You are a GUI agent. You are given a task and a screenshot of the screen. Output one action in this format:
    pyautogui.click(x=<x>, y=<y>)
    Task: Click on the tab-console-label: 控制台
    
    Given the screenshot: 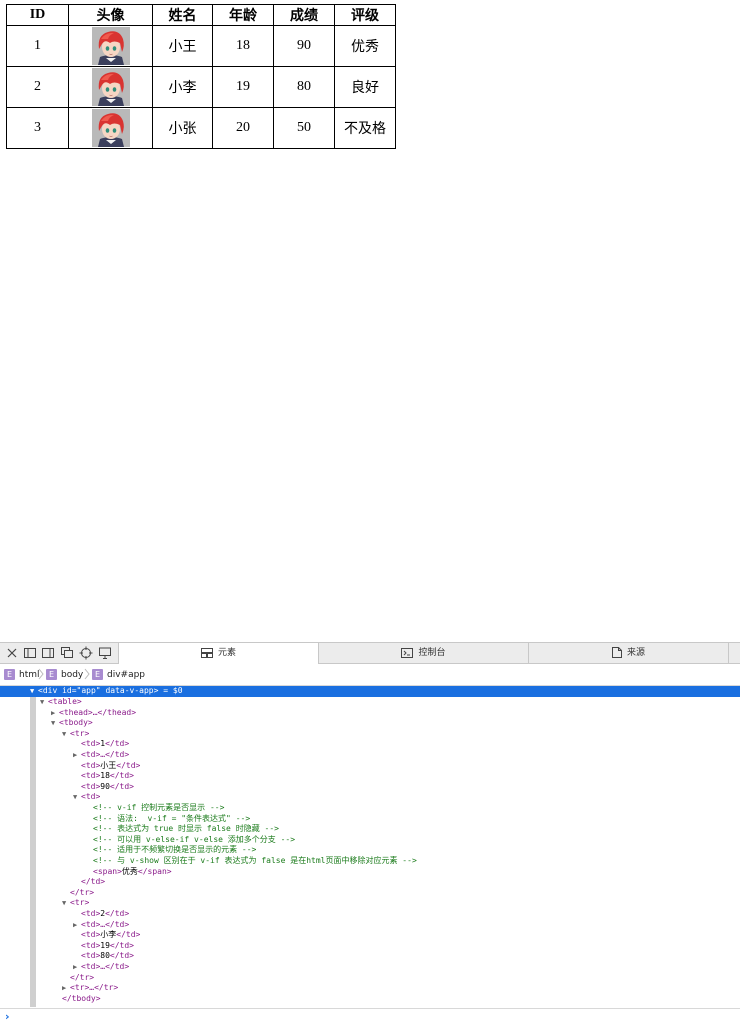 What is the action you would take?
    pyautogui.click(x=432, y=653)
    